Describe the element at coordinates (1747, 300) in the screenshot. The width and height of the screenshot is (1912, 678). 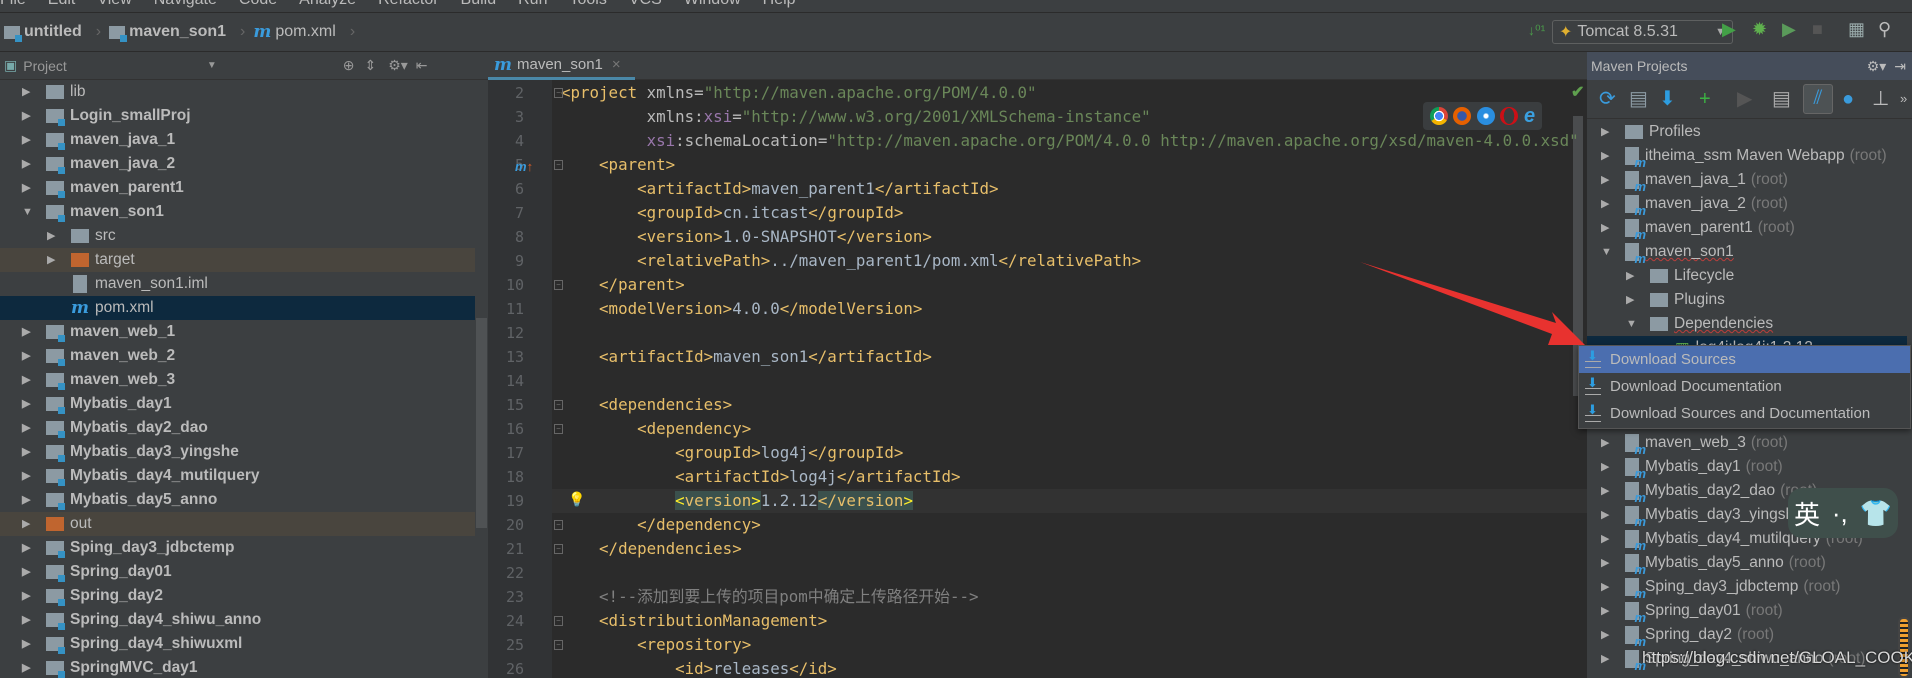
I see `maven-tree-item: ▶ Plugins` at that location.